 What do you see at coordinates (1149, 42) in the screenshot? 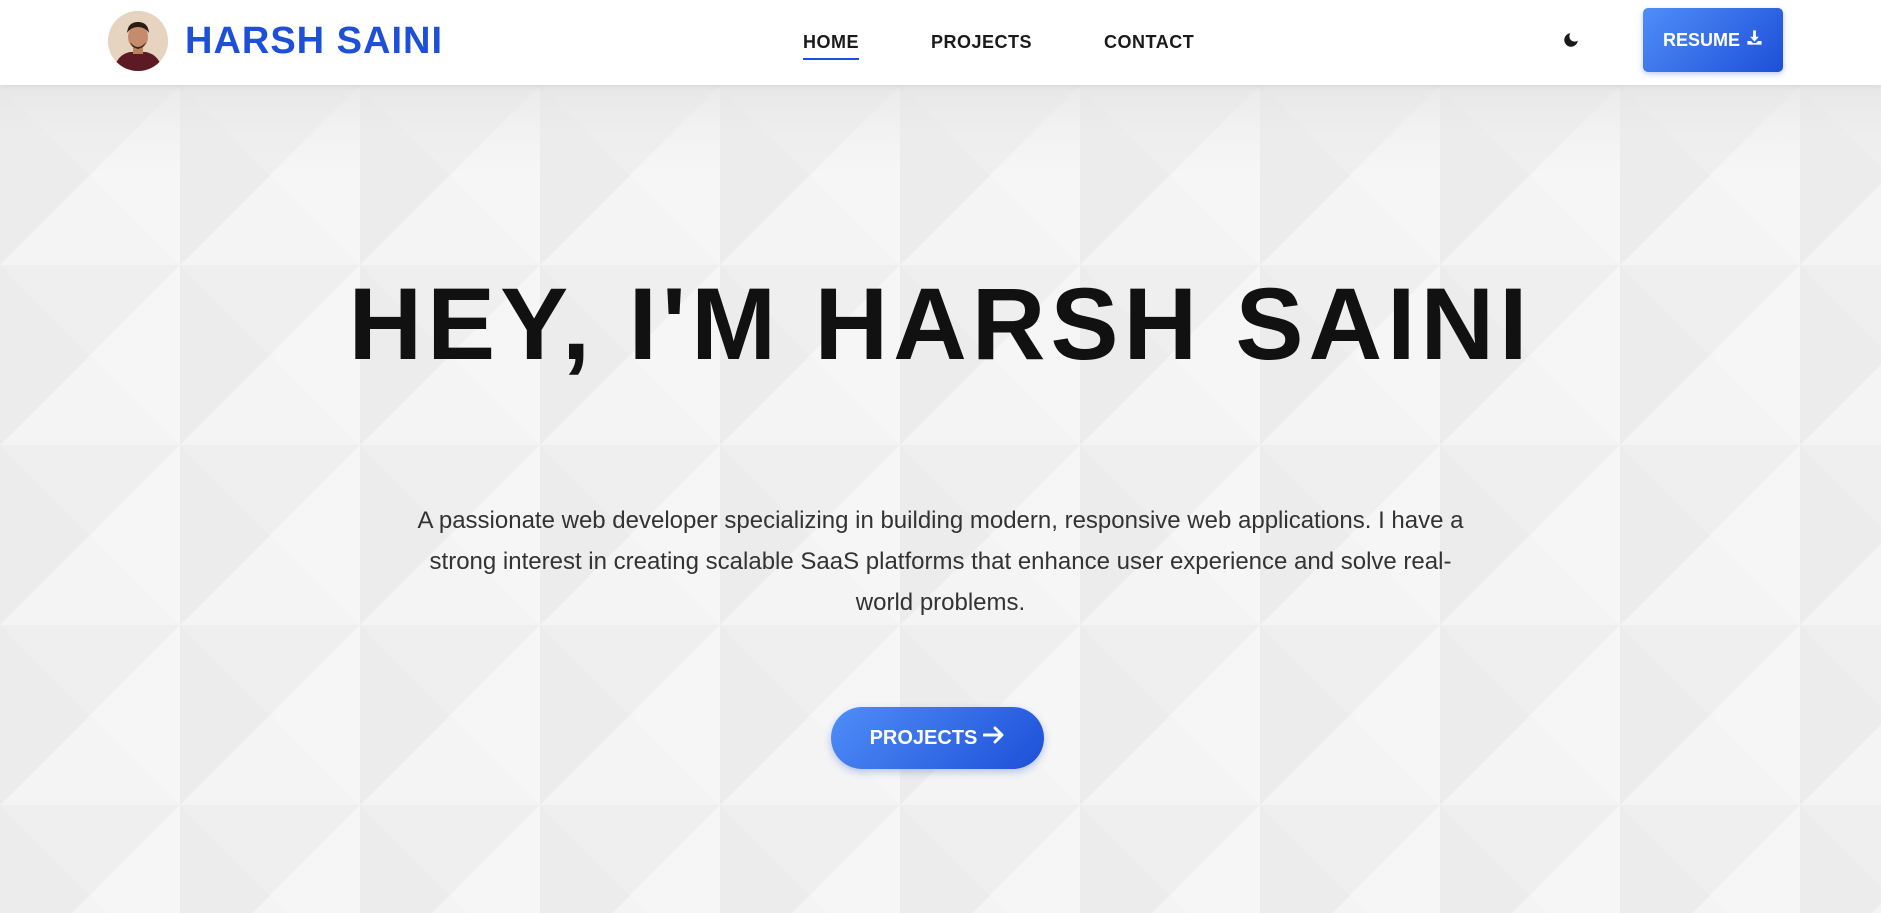
I see `nav-link-contact: CONTACT` at bounding box center [1149, 42].